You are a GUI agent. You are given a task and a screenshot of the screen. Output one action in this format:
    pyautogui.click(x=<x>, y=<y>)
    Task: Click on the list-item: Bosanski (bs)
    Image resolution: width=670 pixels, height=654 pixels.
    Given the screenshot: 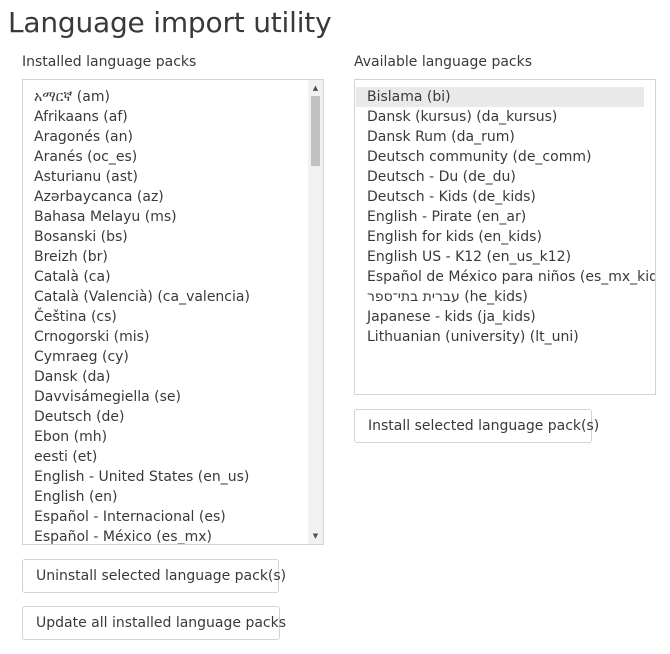 What is the action you would take?
    pyautogui.click(x=173, y=237)
    